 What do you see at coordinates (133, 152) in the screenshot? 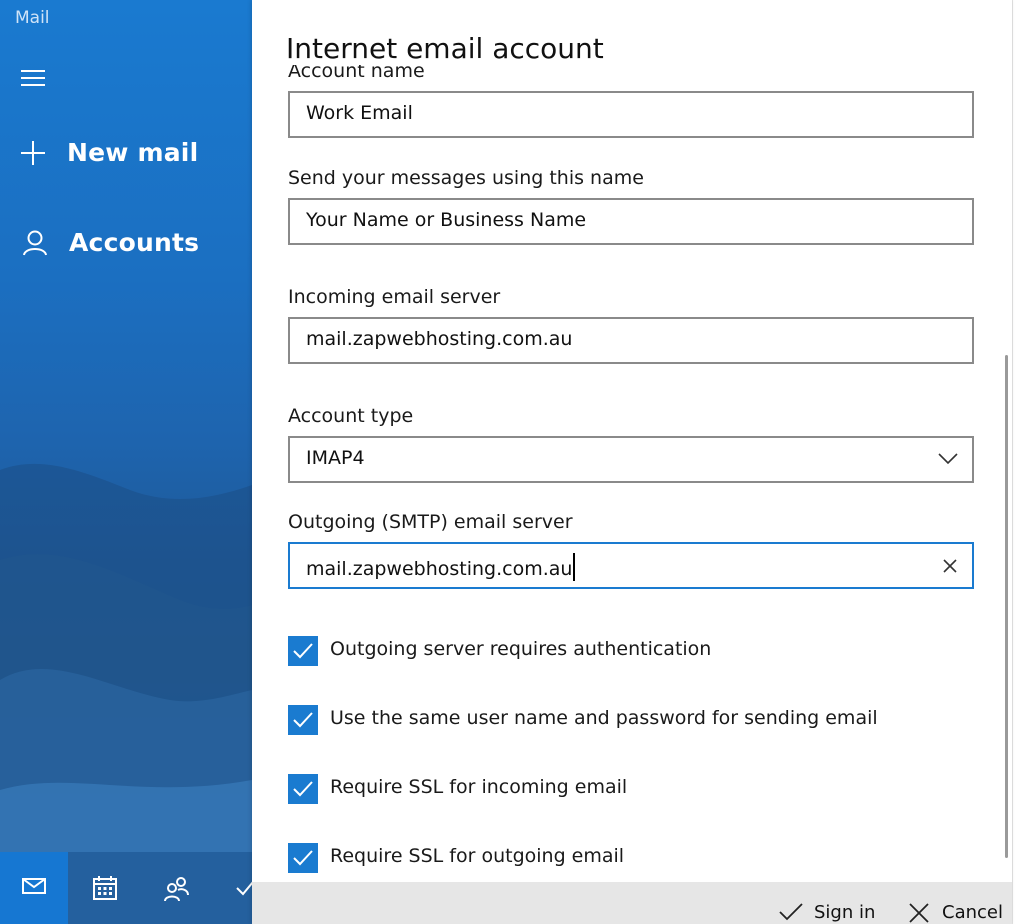
I see `new-mail-label: New mail` at bounding box center [133, 152].